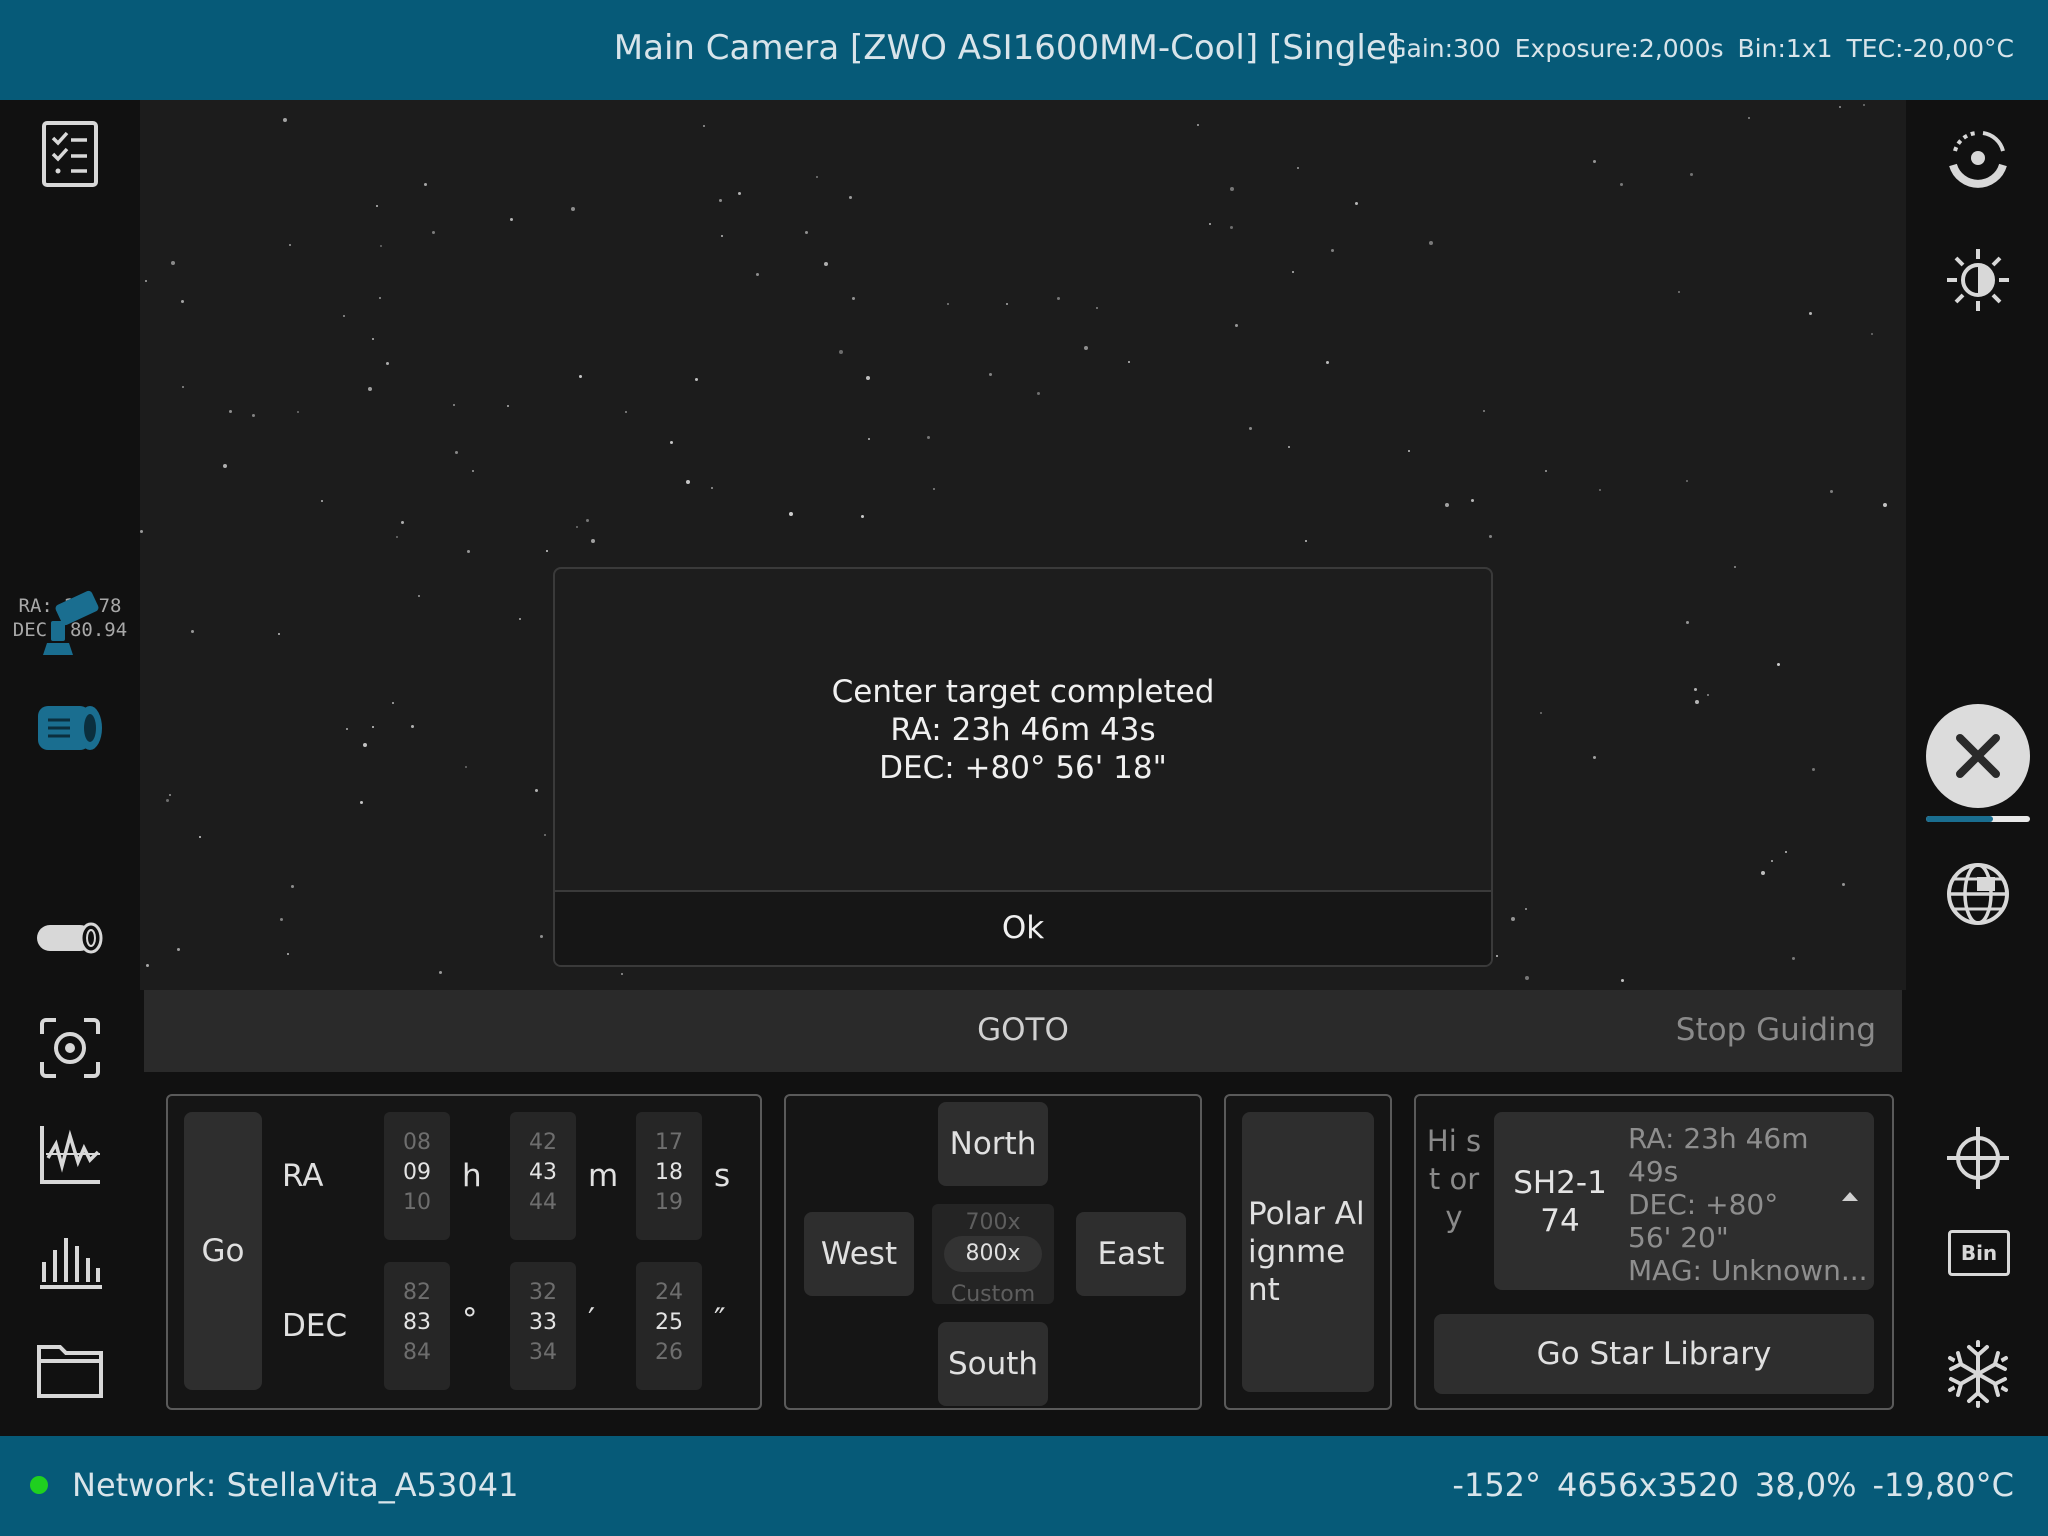 Image resolution: width=2048 pixels, height=1536 pixels. What do you see at coordinates (70, 1154) in the screenshot?
I see `guide-graph-icon` at bounding box center [70, 1154].